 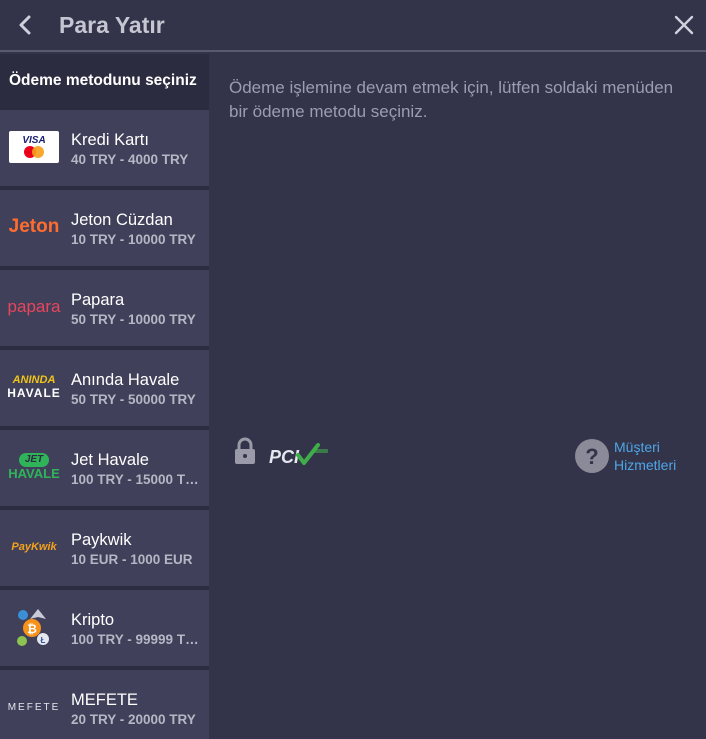 I want to click on method-name: Jet Havale, so click(x=110, y=460).